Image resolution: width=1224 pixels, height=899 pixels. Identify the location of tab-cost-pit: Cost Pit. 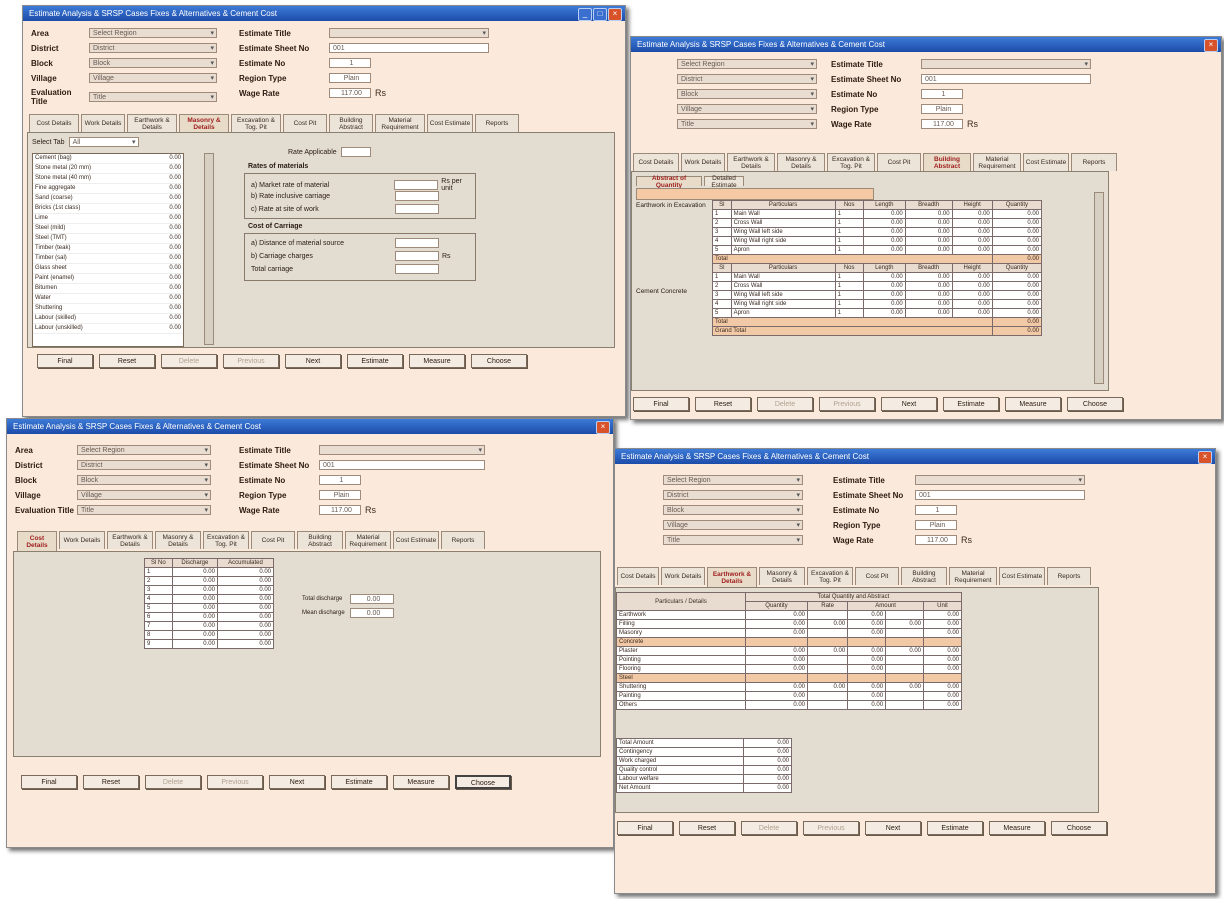
(273, 540).